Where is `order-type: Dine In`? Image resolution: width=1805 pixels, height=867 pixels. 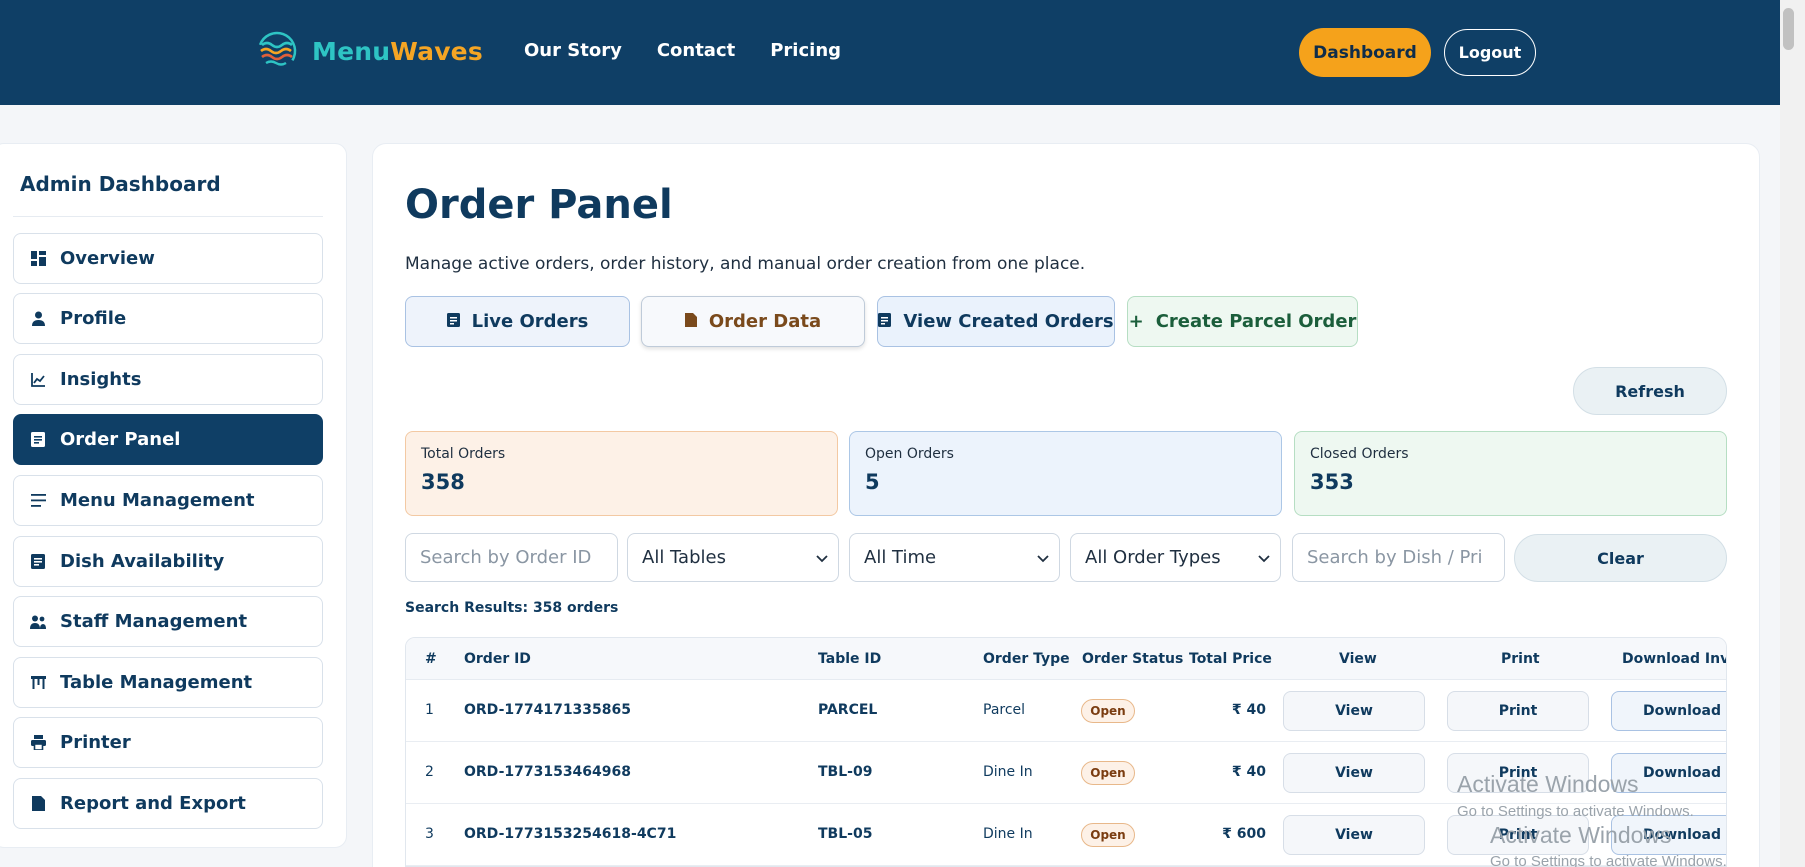
order-type: Dine In is located at coordinates (1008, 772).